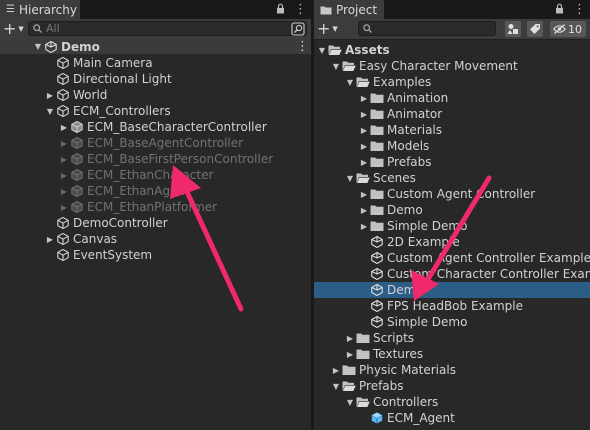  Describe the element at coordinates (137, 207) in the screenshot. I see `hierarchy-item-ecm-ethanplatformer: ▶ ECM_EthanPlatformer` at that location.